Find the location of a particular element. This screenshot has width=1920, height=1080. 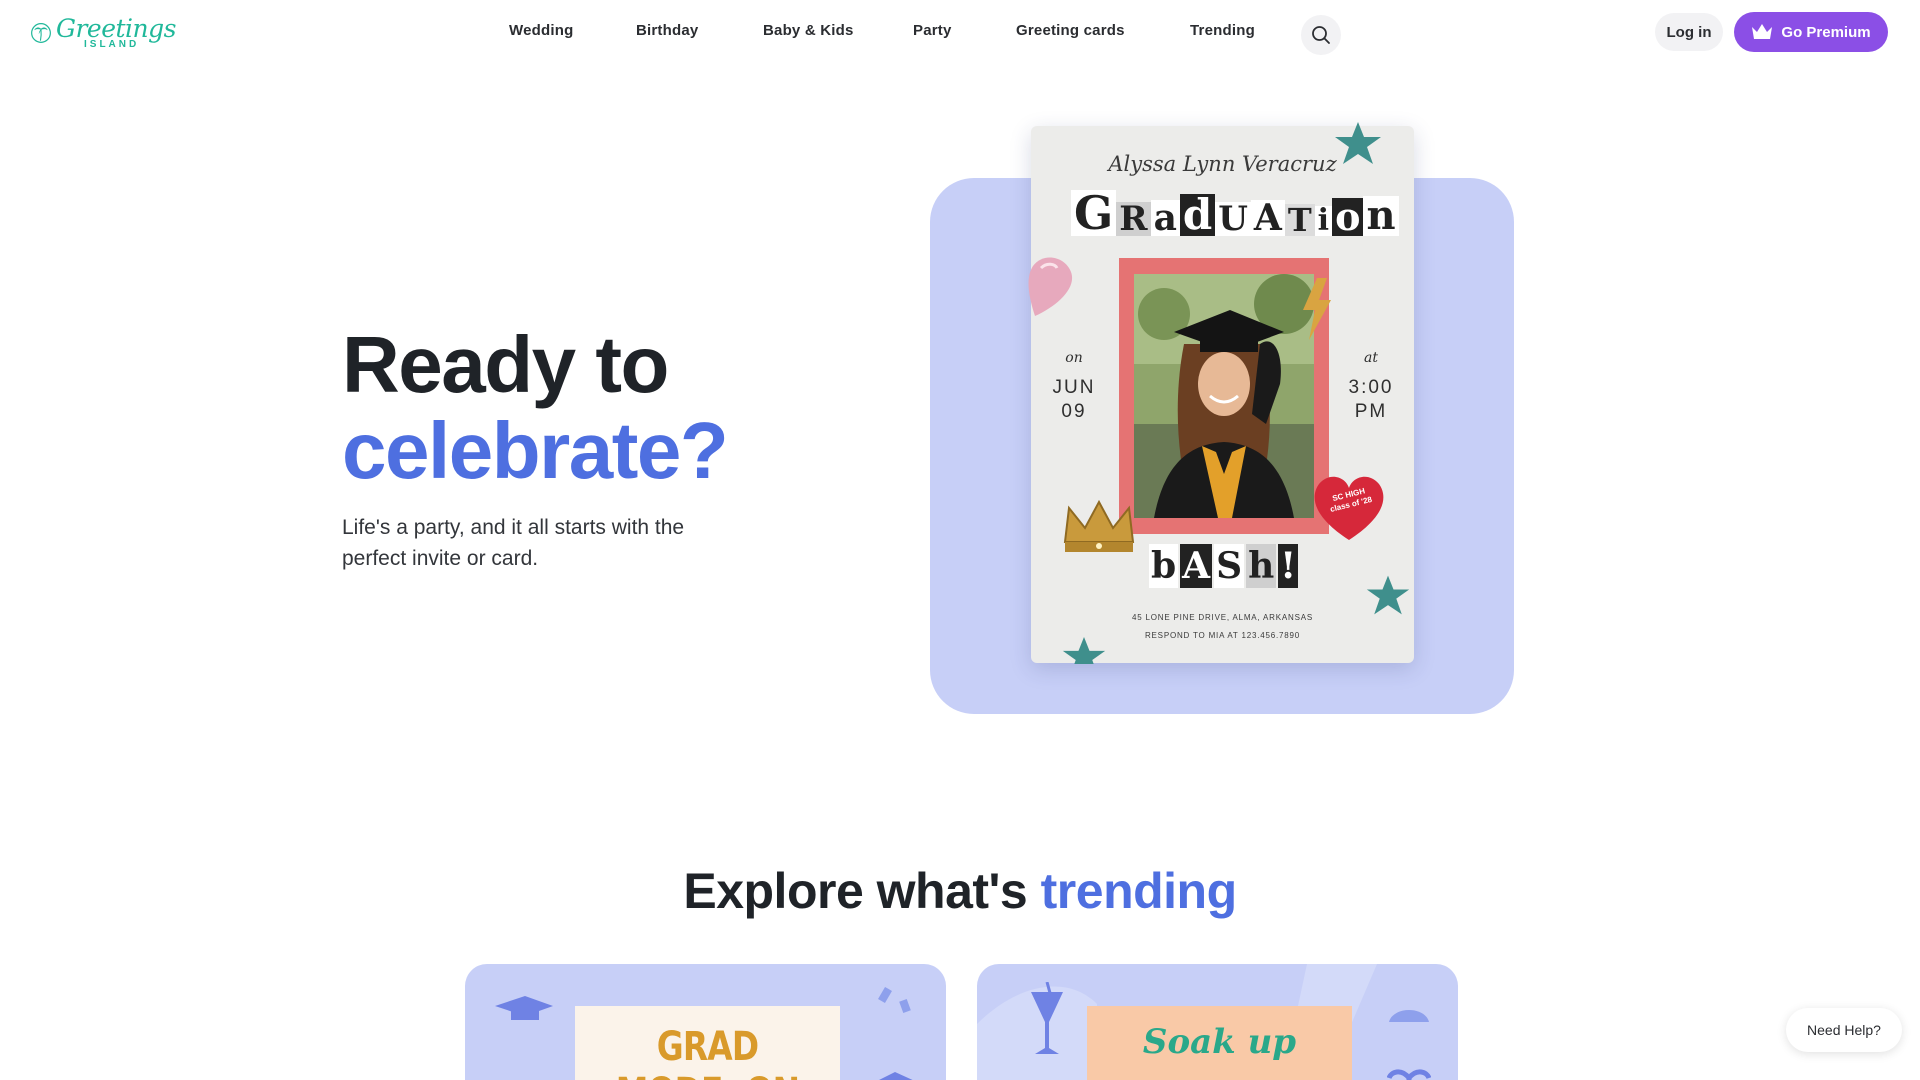

invite-address-line1: 45 LONE PINE DRIVE, ALMA, ARKANSAS is located at coordinates (1222, 617).